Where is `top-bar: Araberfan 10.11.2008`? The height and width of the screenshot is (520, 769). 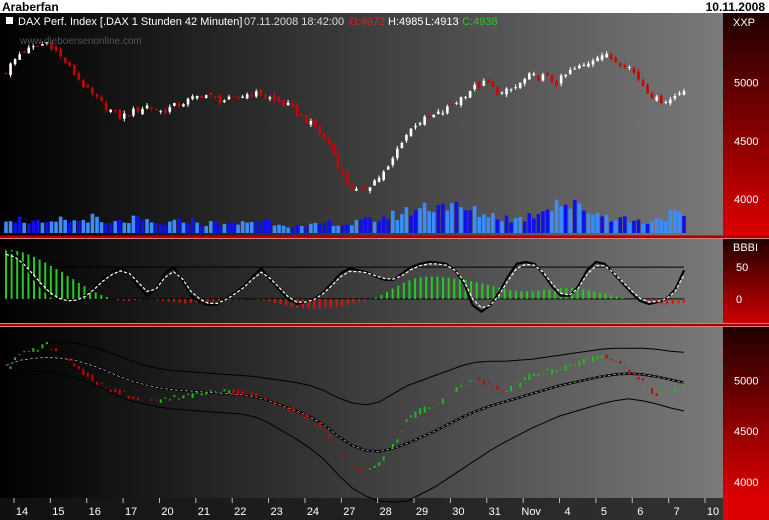 top-bar: Araberfan 10.11.2008 is located at coordinates (384, 7).